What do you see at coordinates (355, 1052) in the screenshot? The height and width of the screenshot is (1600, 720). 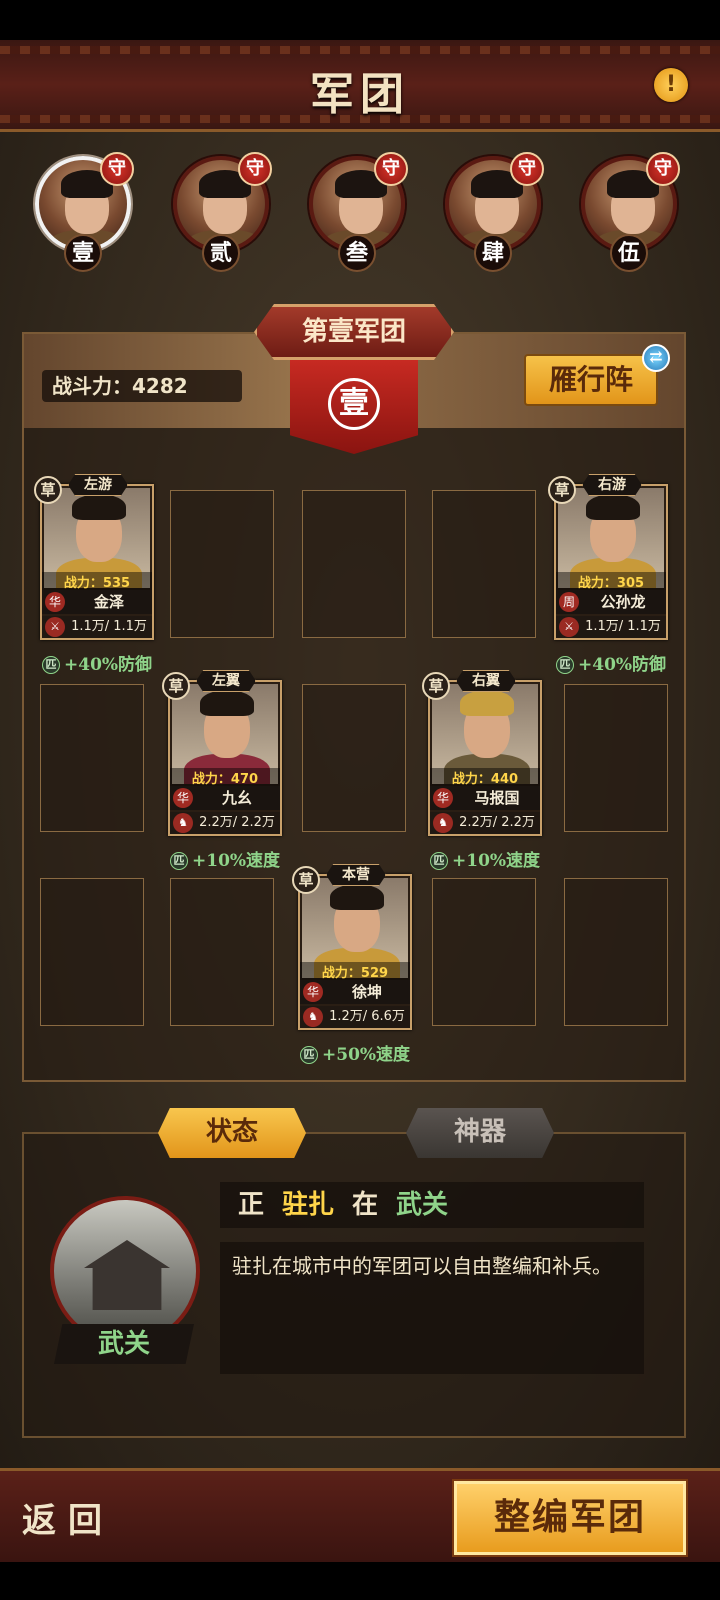 I see `buff-label: 匹 +50%速度` at bounding box center [355, 1052].